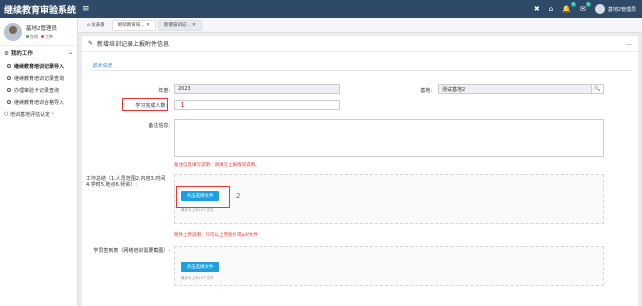 The image size is (642, 306). Describe the element at coordinates (515, 89) in the screenshot. I see `base-input: 测试基地2` at that location.